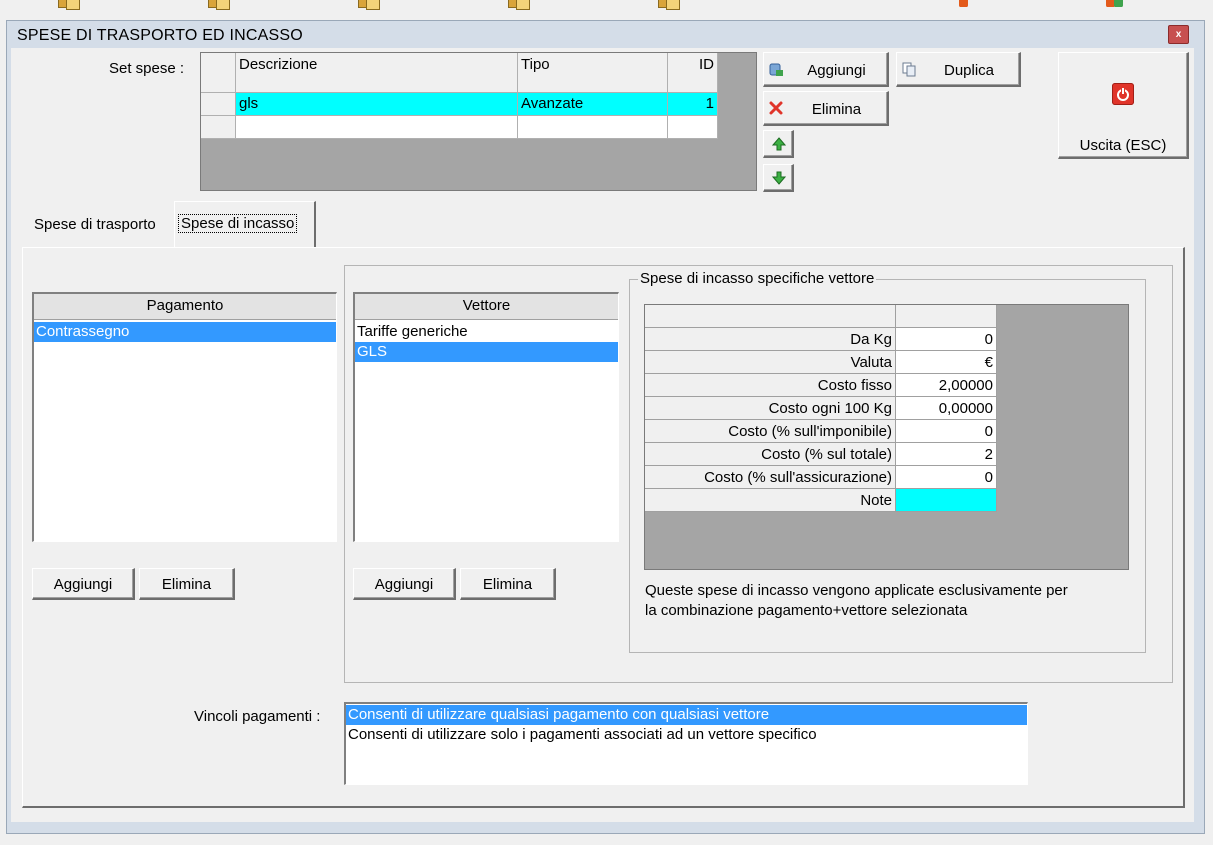 The width and height of the screenshot is (1213, 845). What do you see at coordinates (606, 7) in the screenshot?
I see `top-icon-strip` at bounding box center [606, 7].